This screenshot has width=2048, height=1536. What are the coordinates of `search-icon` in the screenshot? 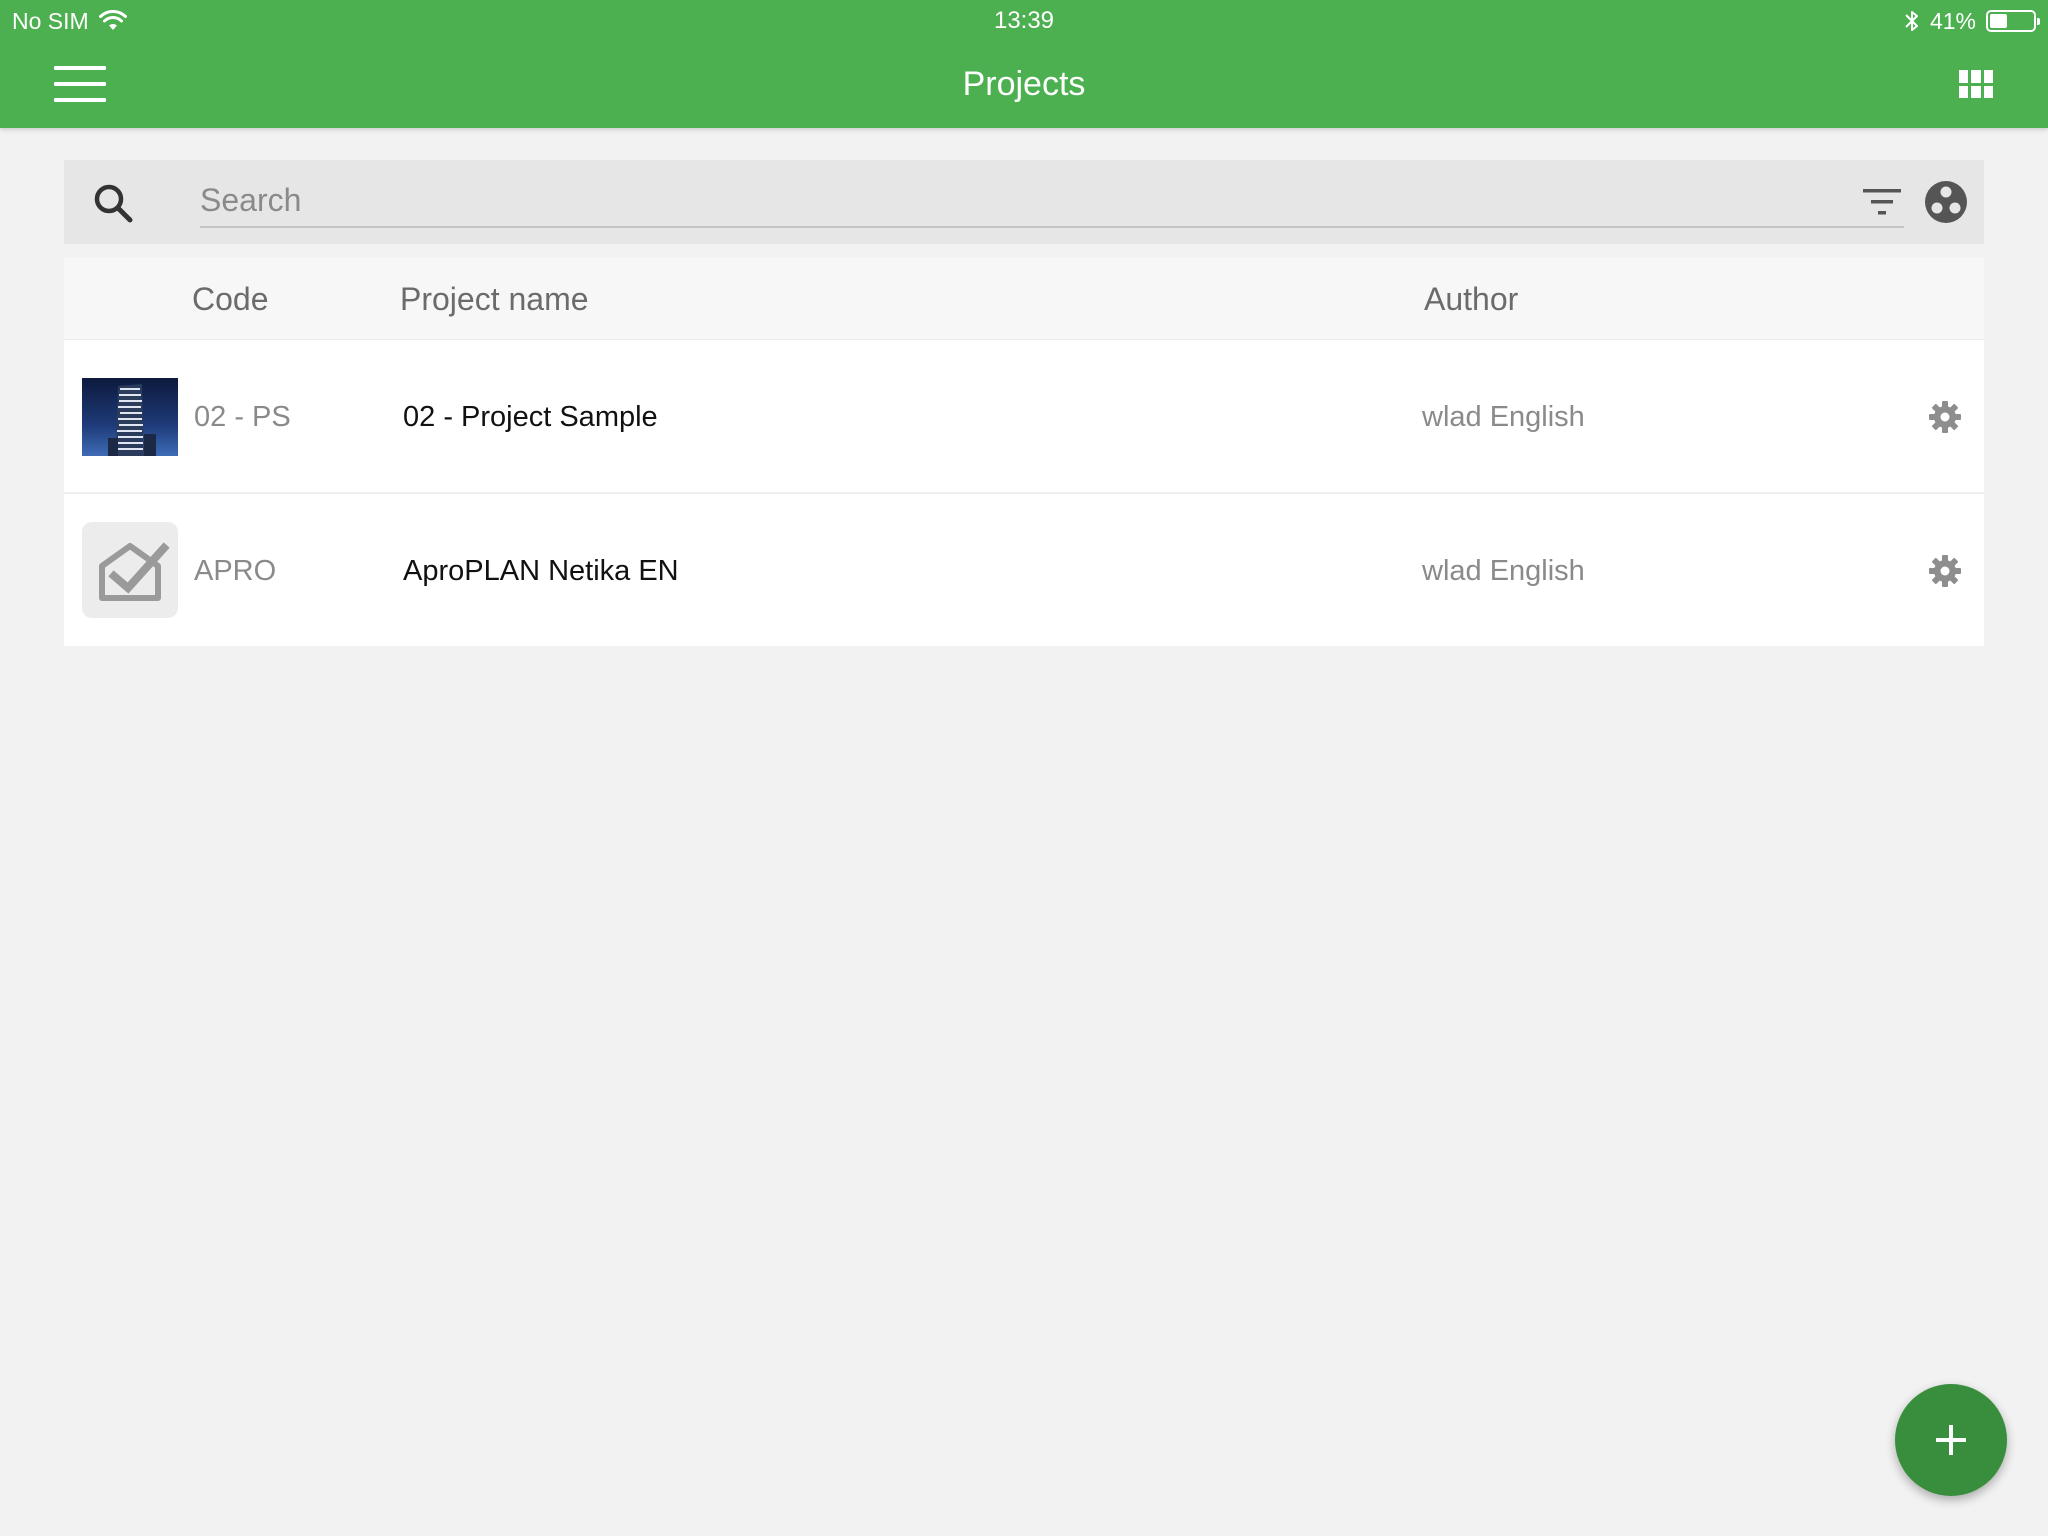 It's located at (113, 203).